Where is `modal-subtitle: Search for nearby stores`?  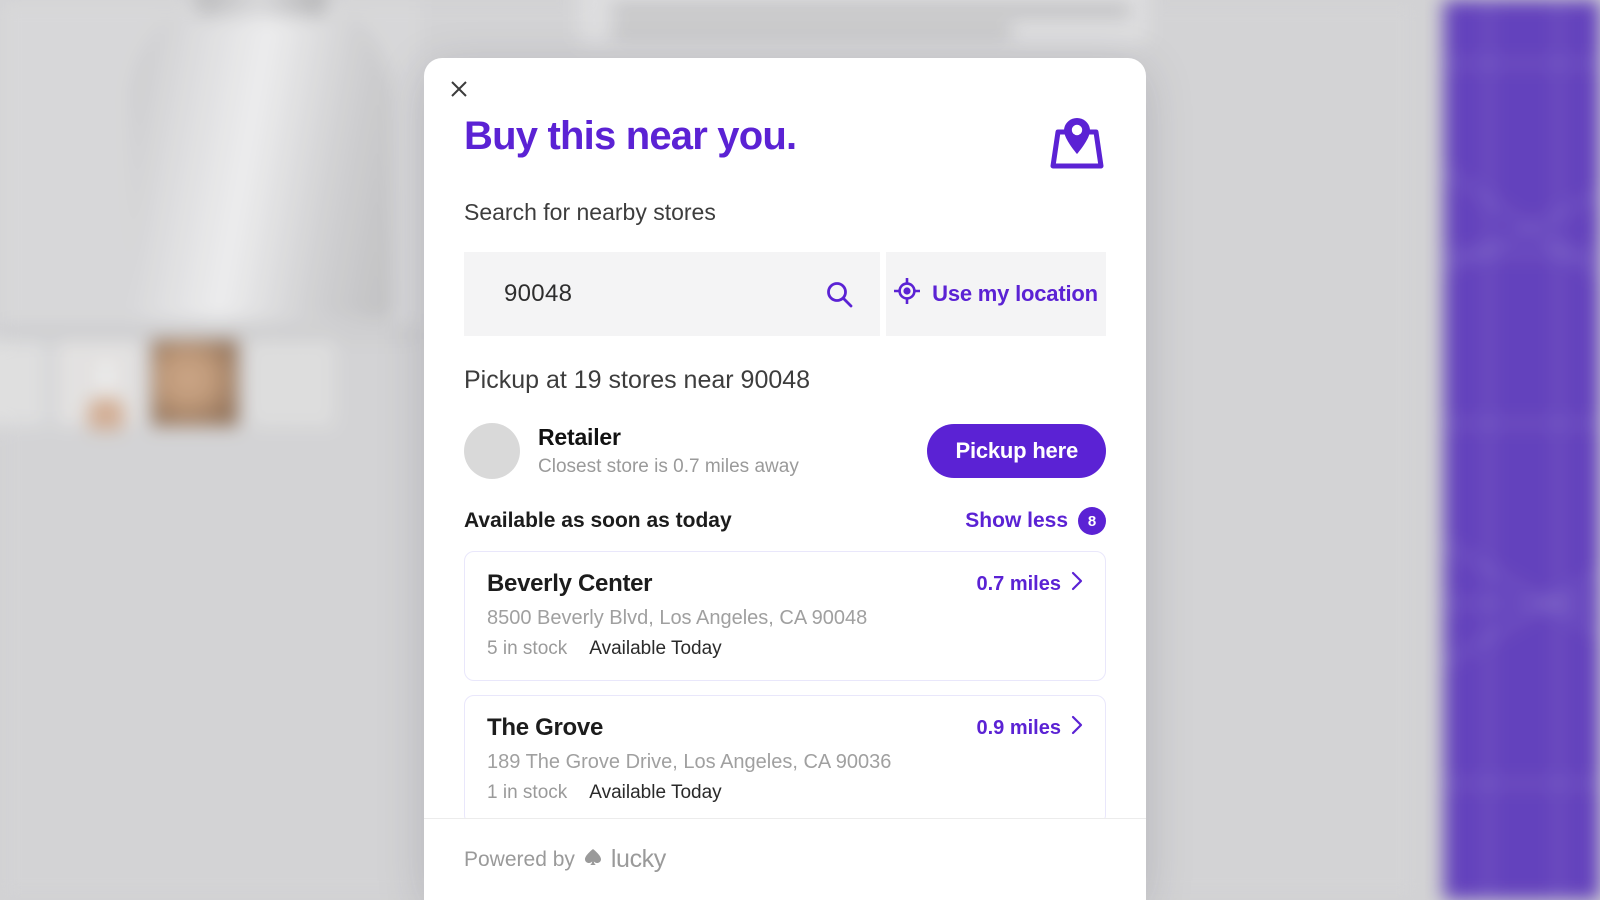
modal-subtitle: Search for nearby stores is located at coordinates (590, 212).